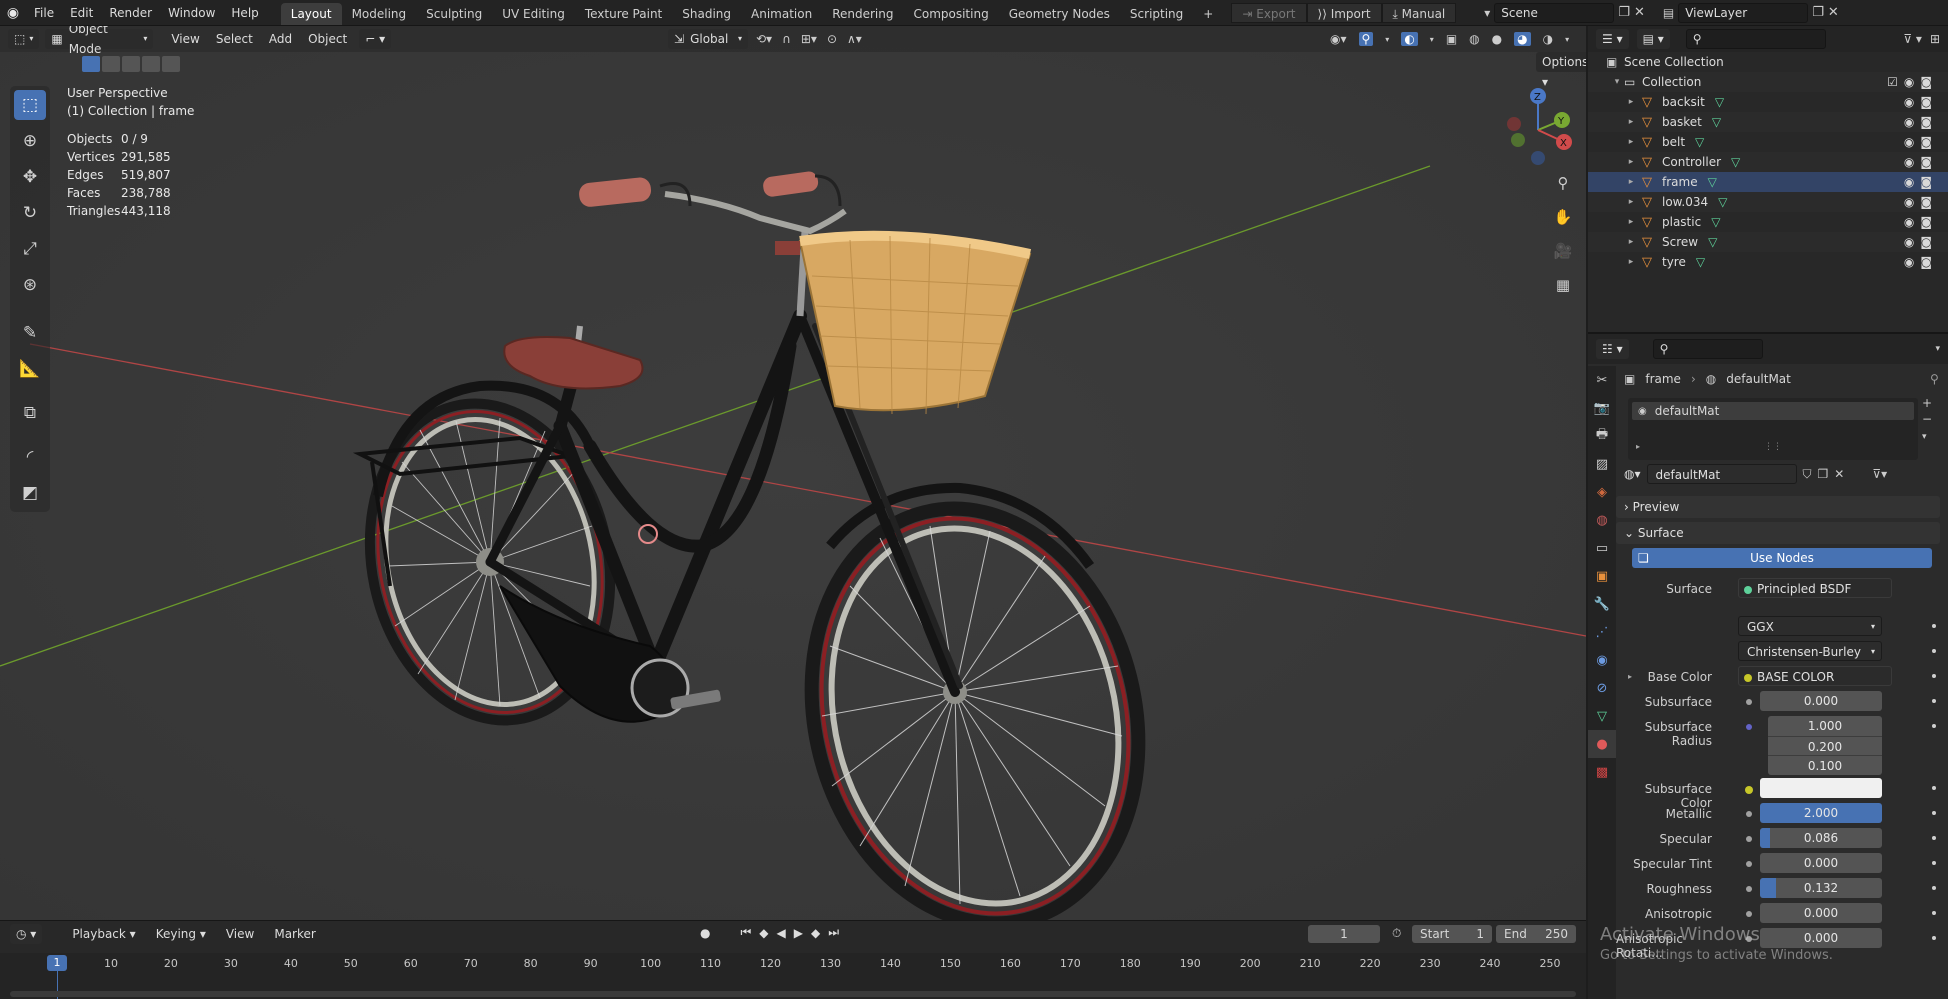 The image size is (1948, 999). I want to click on jump-end-icon: ⏭, so click(833, 932).